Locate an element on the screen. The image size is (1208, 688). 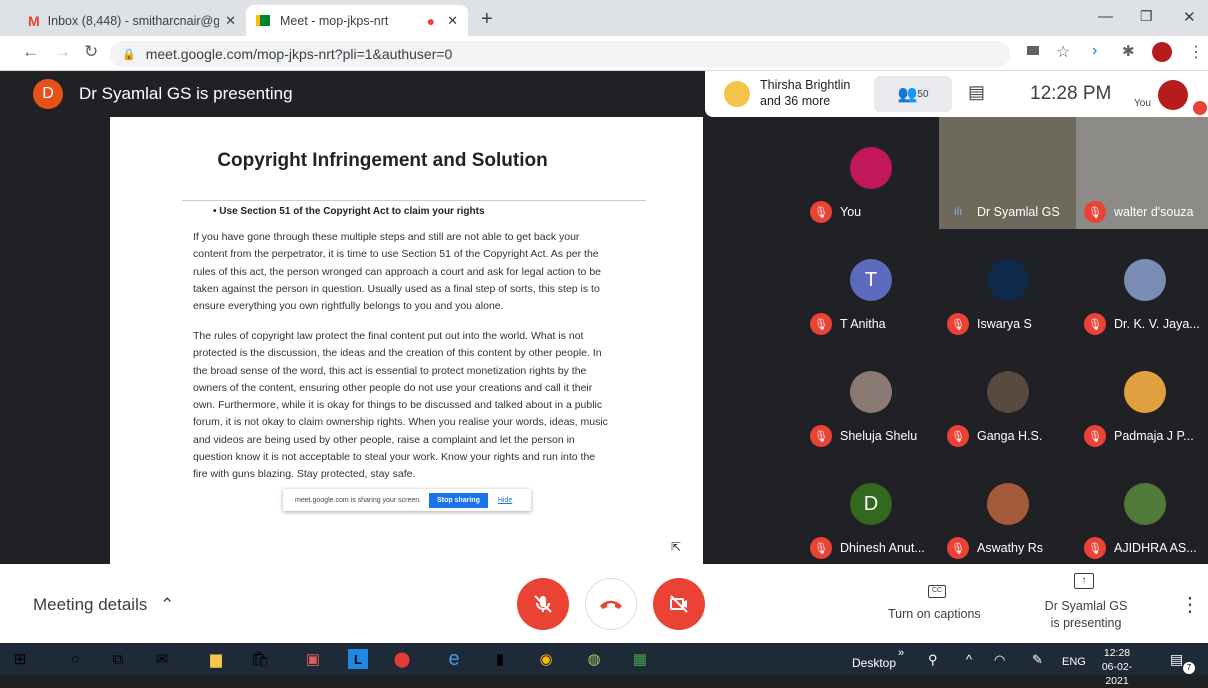
back-icon: ← is located at coordinates (30, 52).